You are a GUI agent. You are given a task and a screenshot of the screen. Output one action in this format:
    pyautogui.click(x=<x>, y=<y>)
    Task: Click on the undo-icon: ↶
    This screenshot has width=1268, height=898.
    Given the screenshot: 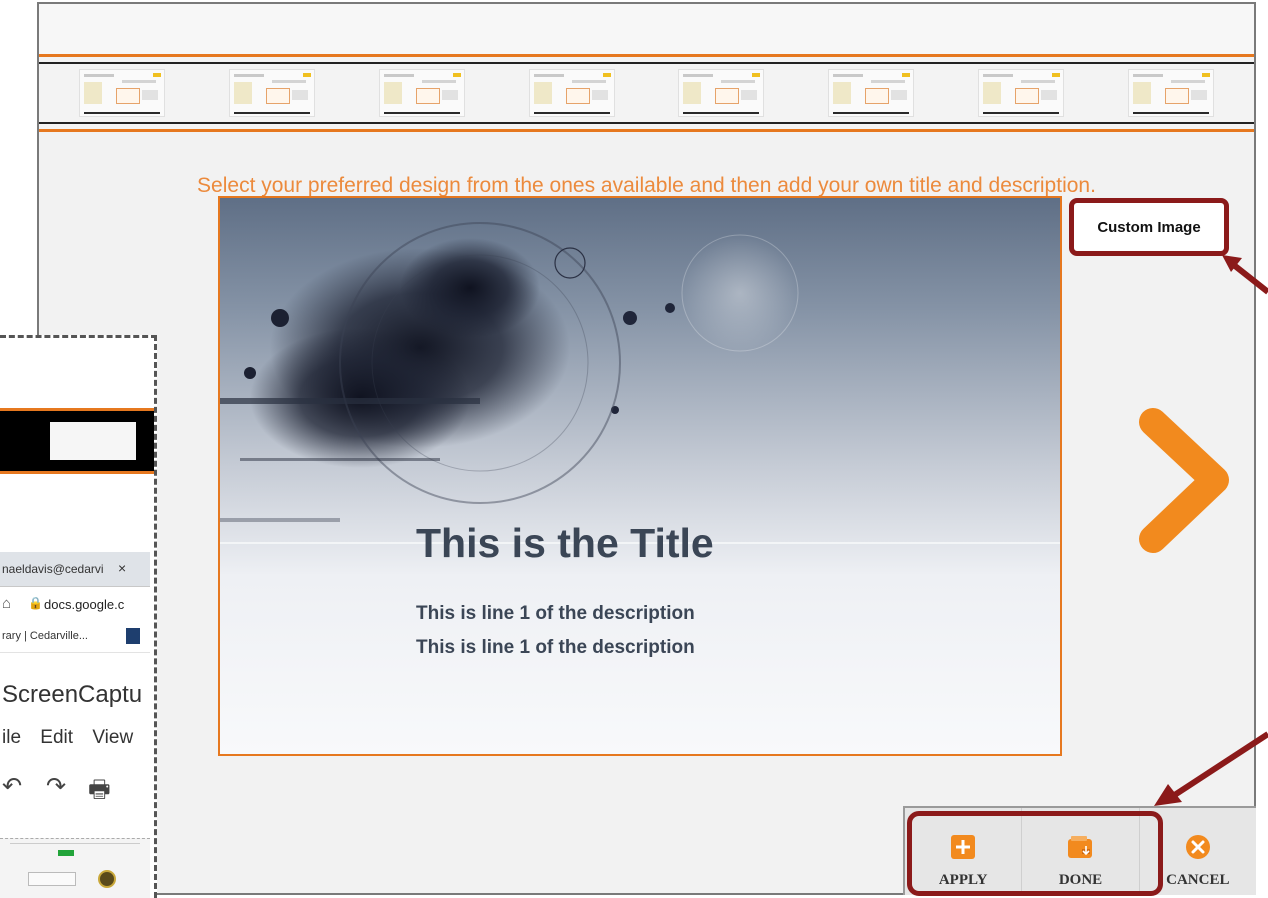 What is the action you would take?
    pyautogui.click(x=12, y=786)
    